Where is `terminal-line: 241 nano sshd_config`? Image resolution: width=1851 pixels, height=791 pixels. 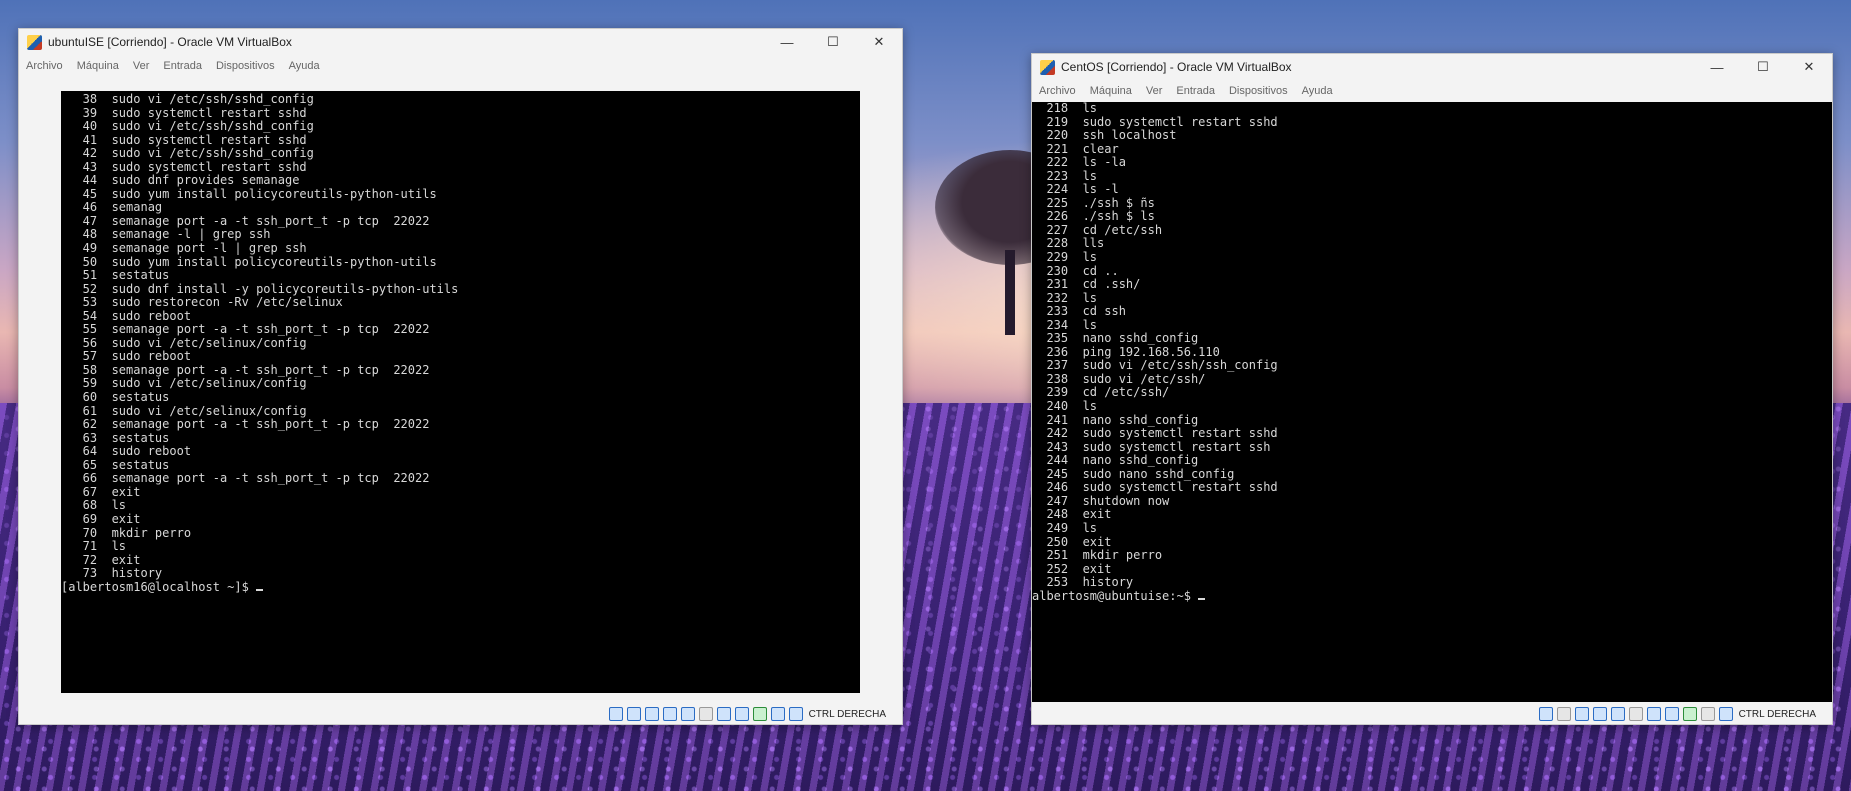 terminal-line: 241 nano sshd_config is located at coordinates (1115, 419).